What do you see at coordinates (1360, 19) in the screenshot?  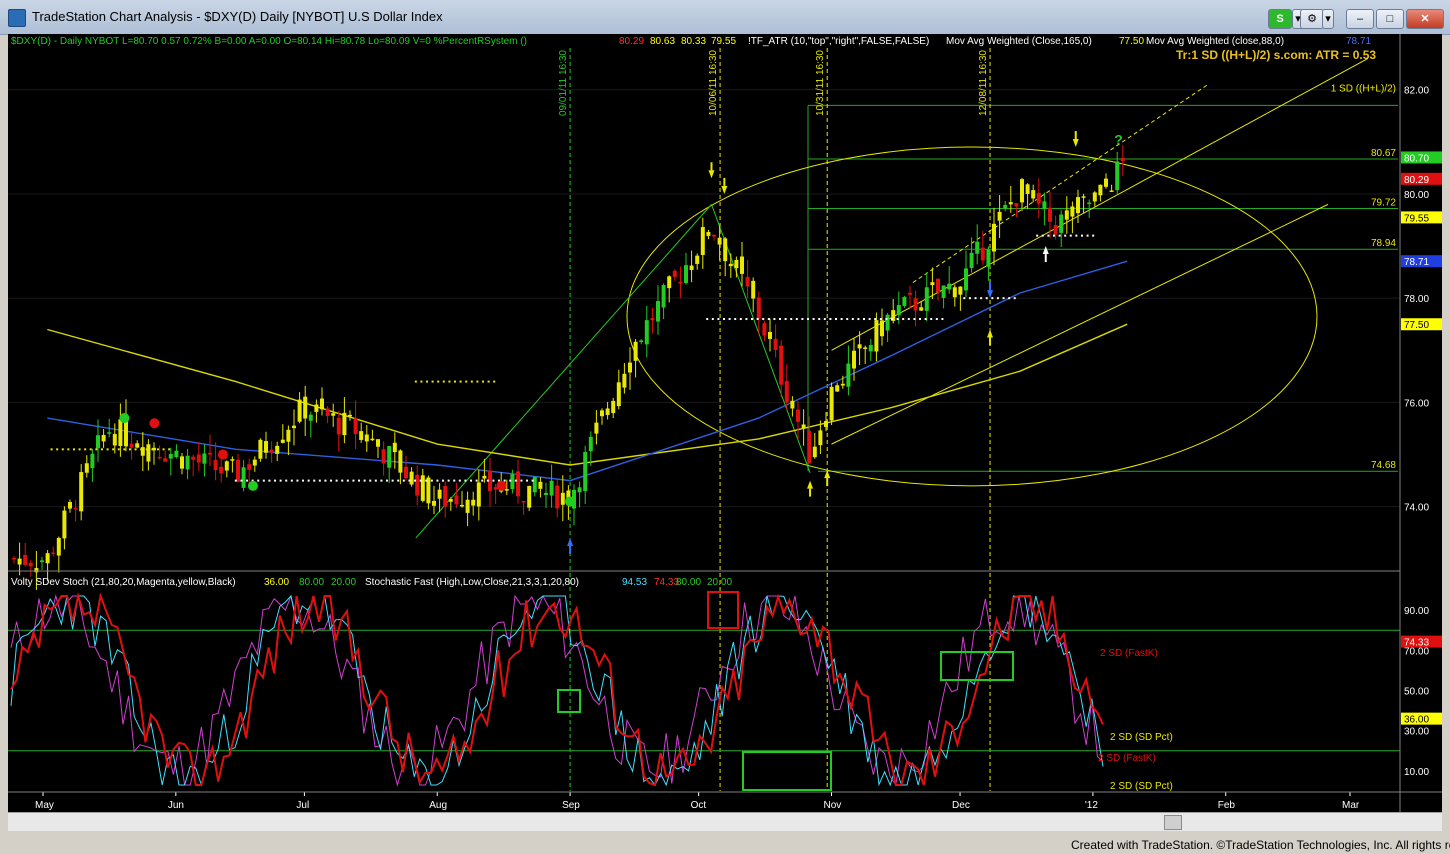 I see `minimize-button: –` at bounding box center [1360, 19].